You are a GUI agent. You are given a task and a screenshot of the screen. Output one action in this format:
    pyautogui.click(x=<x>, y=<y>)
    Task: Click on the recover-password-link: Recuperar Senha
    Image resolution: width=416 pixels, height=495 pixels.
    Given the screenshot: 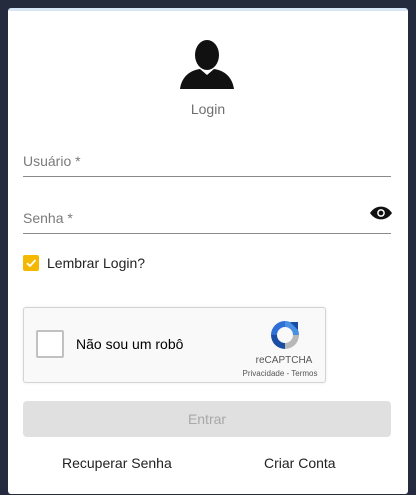 What is the action you would take?
    pyautogui.click(x=117, y=463)
    